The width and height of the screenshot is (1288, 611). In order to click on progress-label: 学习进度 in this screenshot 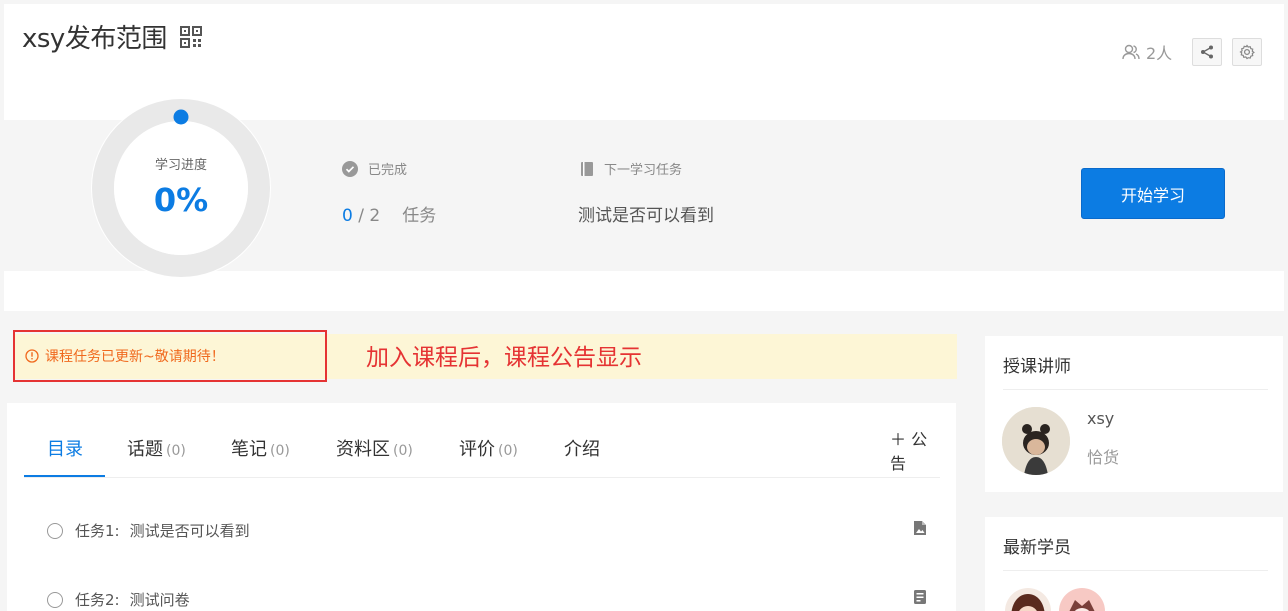, I will do `click(180, 165)`.